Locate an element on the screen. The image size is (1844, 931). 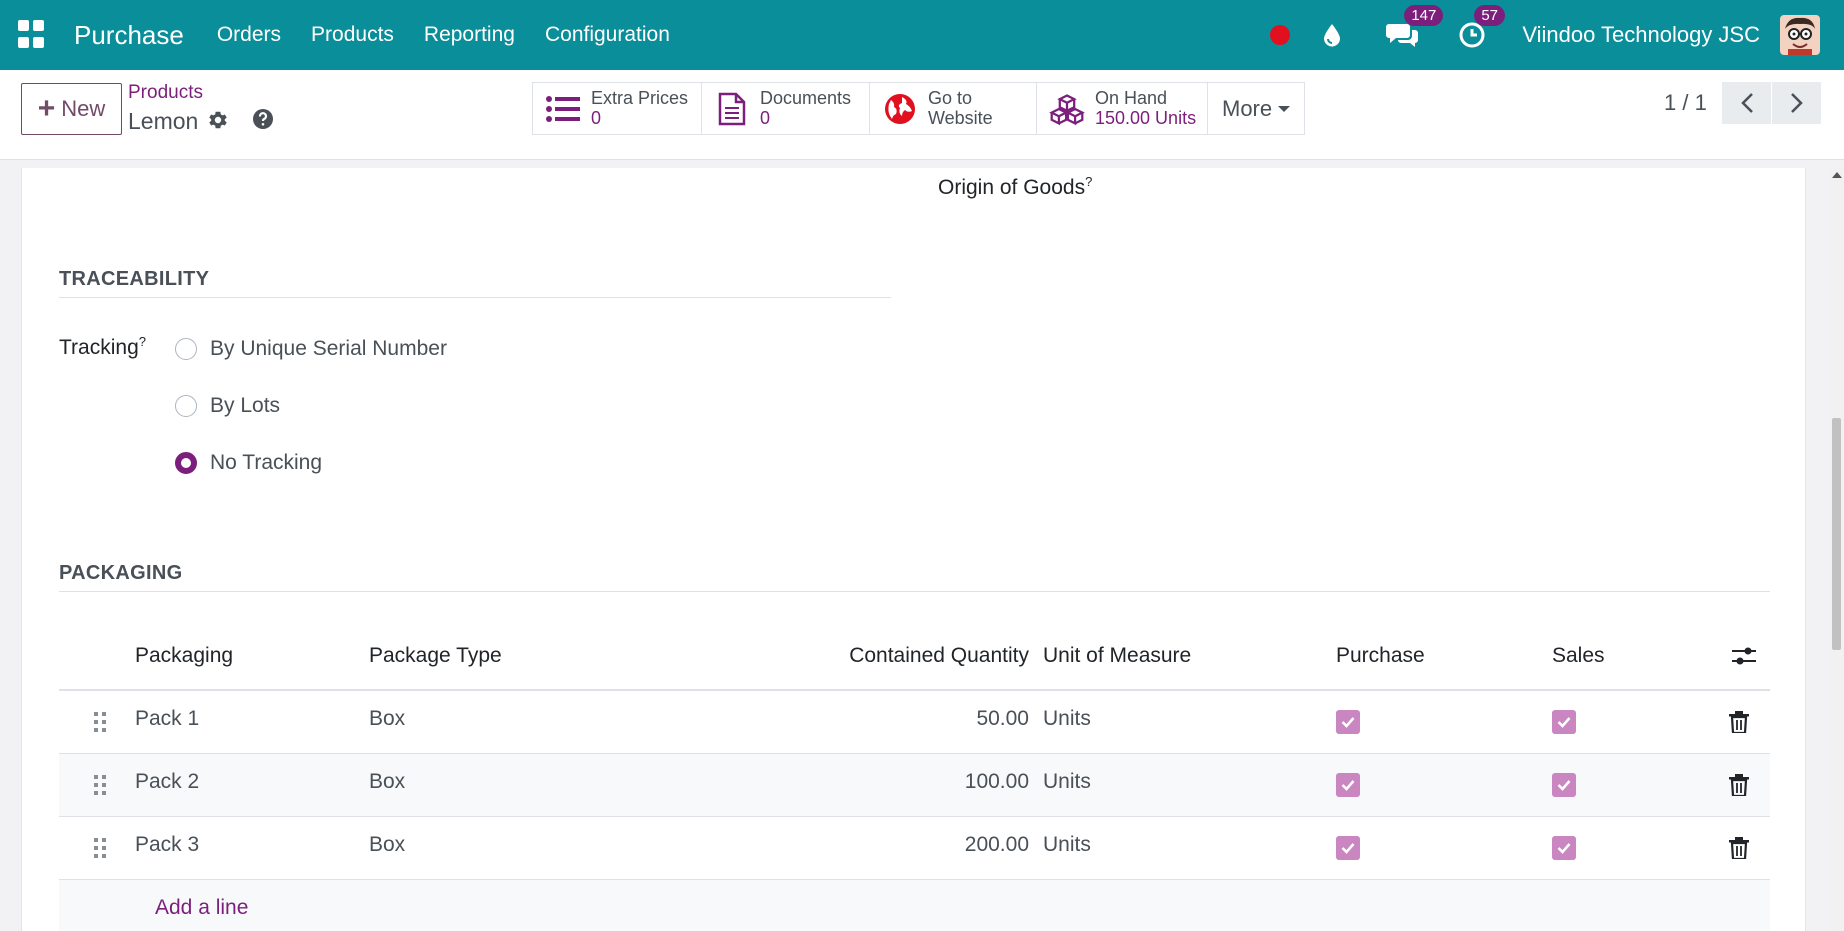
table-row: Pack 2 Box 100.00 Units is located at coordinates (914, 785).